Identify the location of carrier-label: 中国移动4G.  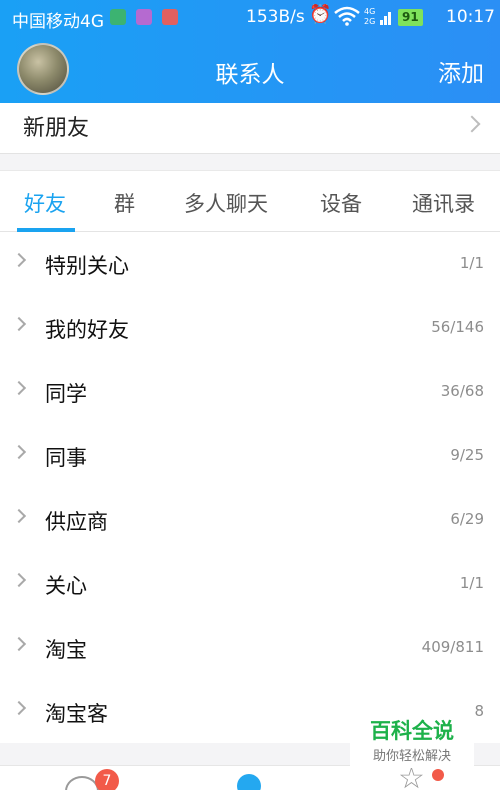
(58, 22).